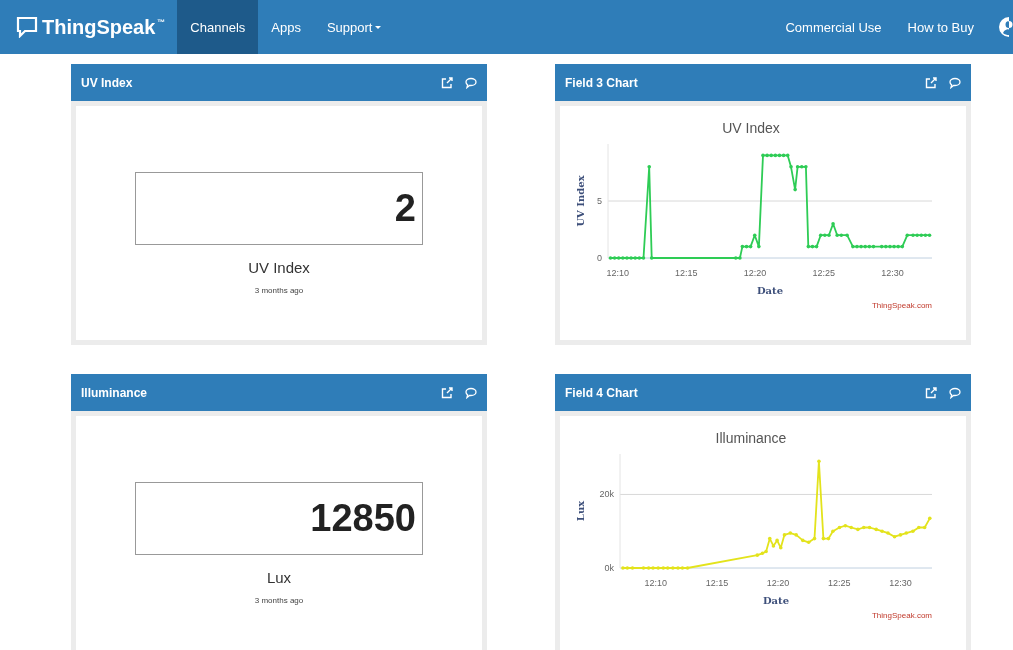 Image resolution: width=1013 pixels, height=650 pixels. I want to click on y-tick-label: 20k, so click(606, 494).